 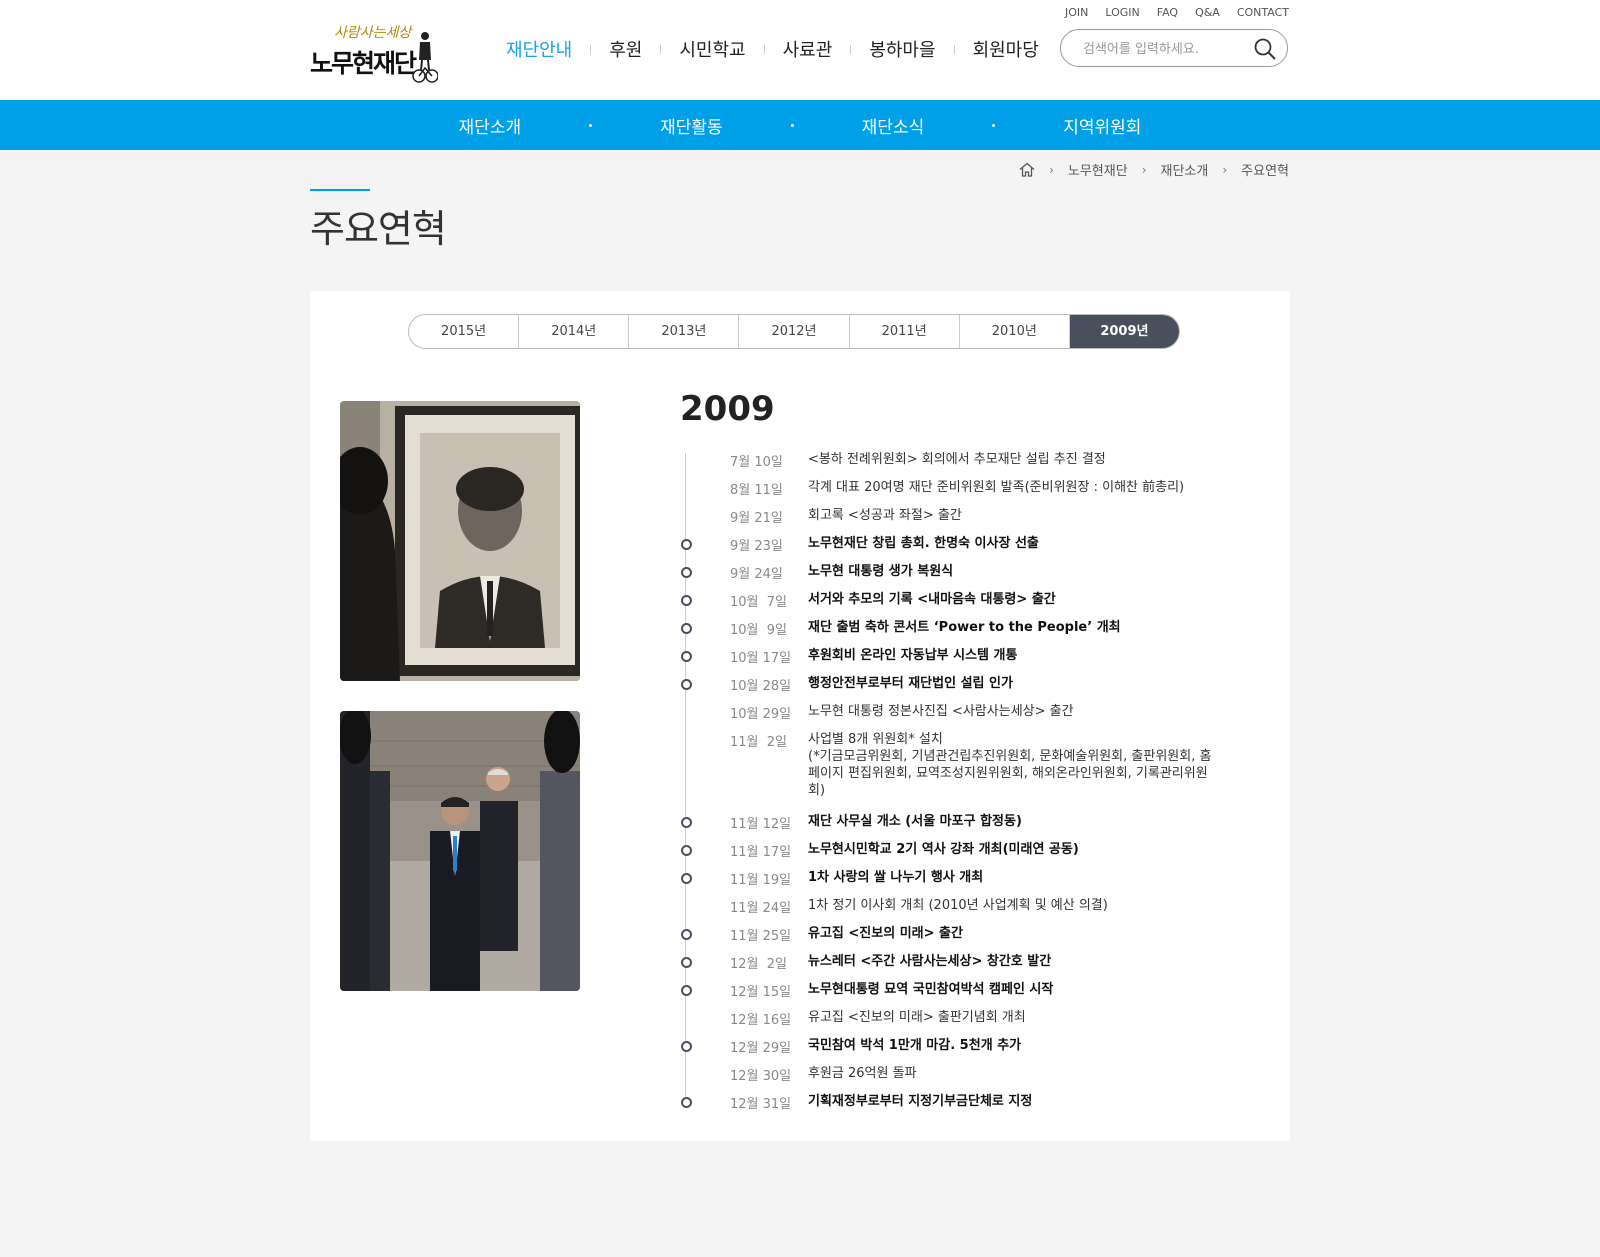 I want to click on event-date: 11월 17일, so click(x=761, y=852).